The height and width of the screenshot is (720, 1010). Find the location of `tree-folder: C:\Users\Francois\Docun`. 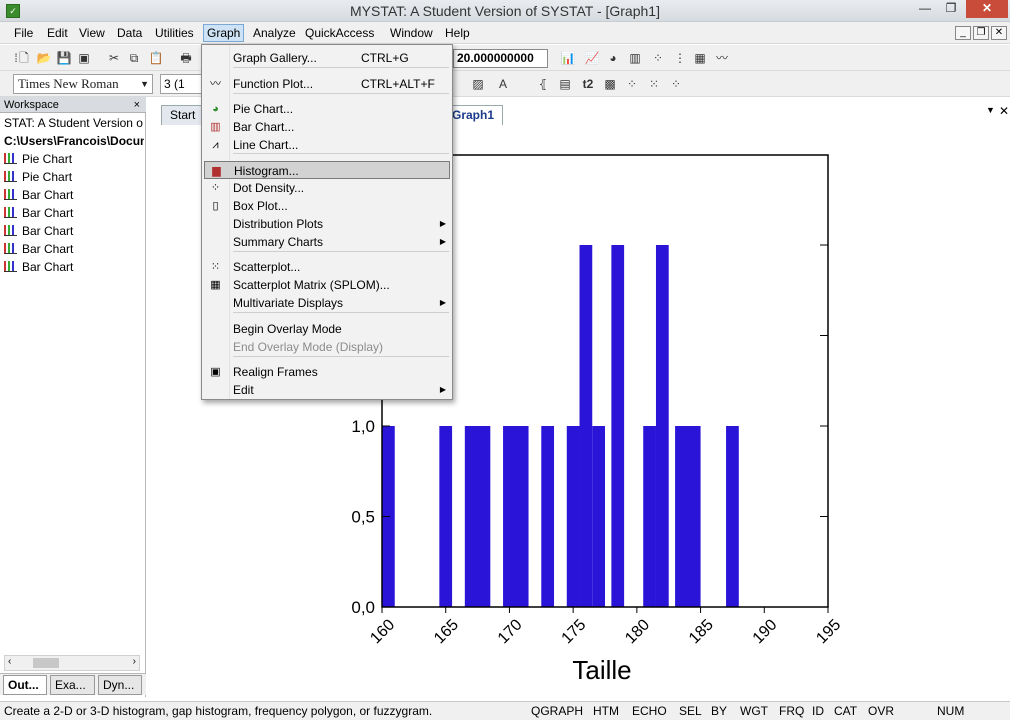

tree-folder: C:\Users\Francois\Docun is located at coordinates (74, 141).